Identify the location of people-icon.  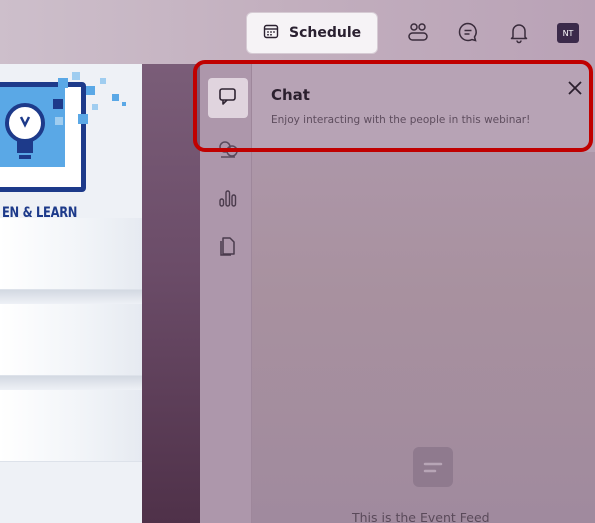
(418, 32).